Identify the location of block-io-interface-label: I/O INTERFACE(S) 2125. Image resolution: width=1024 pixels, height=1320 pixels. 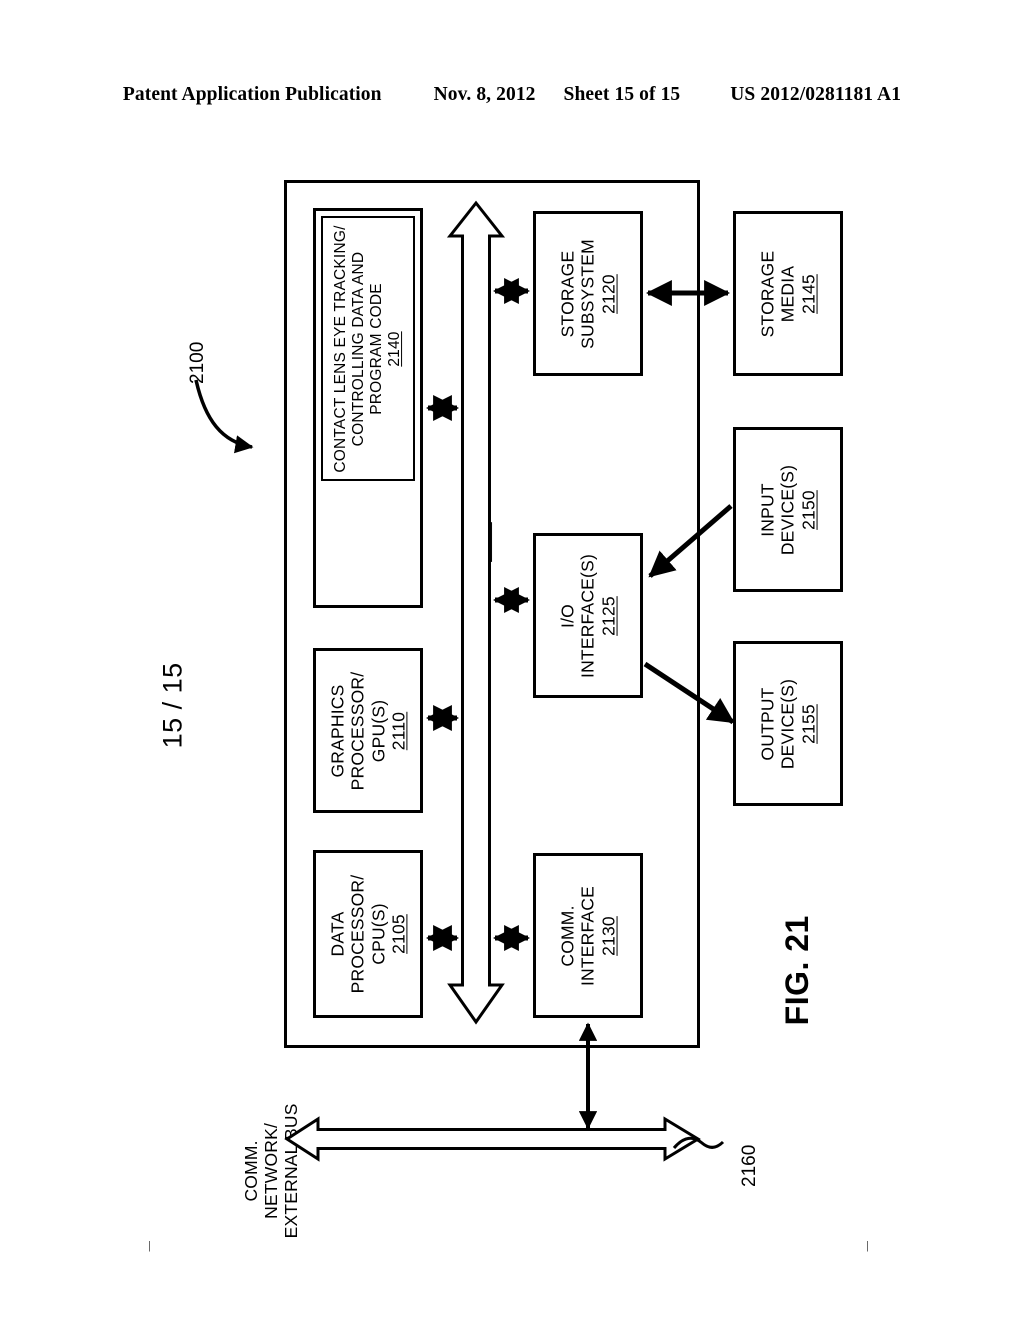
(588, 615).